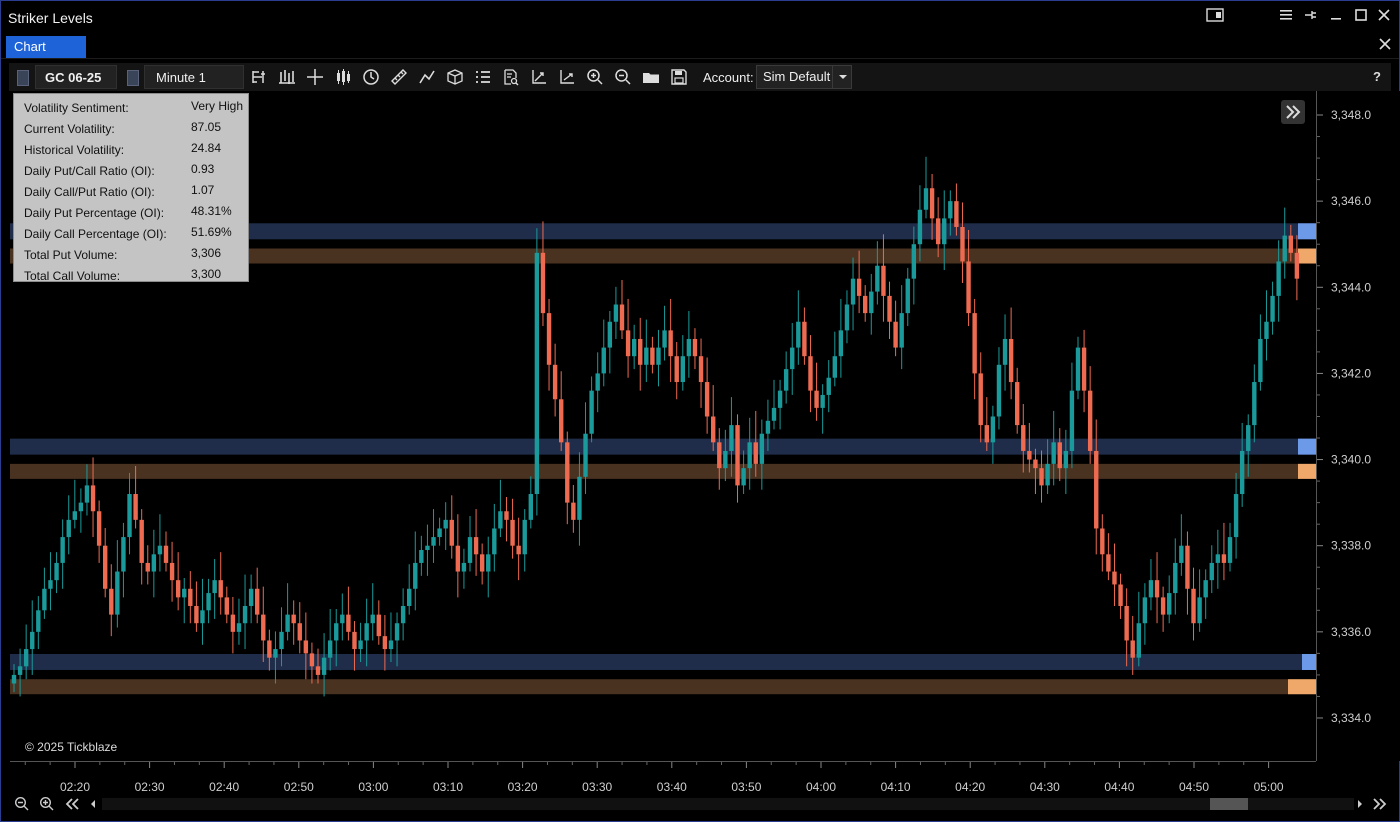 The width and height of the screenshot is (1400, 822). I want to click on trend-line-icon, so click(427, 77).